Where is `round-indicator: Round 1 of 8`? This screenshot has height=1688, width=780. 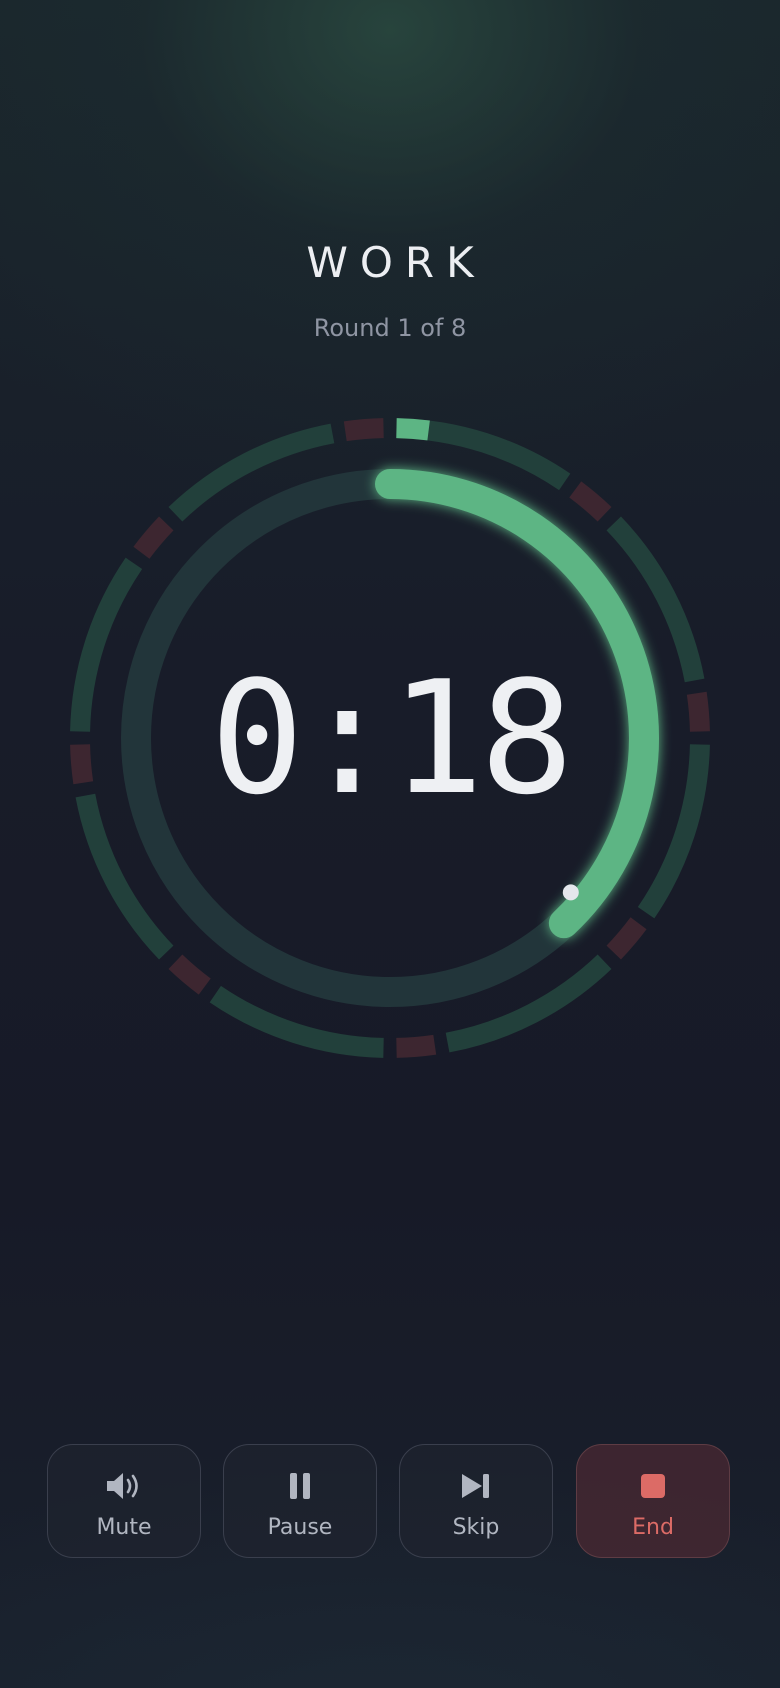
round-indicator: Round 1 of 8 is located at coordinates (390, 328).